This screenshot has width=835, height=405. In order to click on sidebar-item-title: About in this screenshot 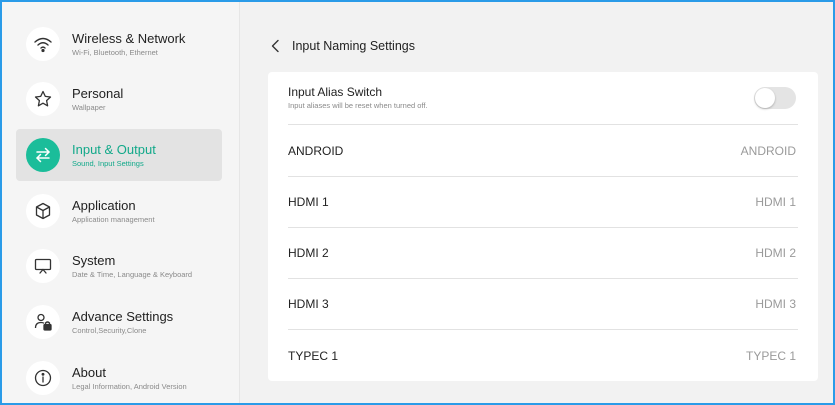, I will do `click(89, 372)`.